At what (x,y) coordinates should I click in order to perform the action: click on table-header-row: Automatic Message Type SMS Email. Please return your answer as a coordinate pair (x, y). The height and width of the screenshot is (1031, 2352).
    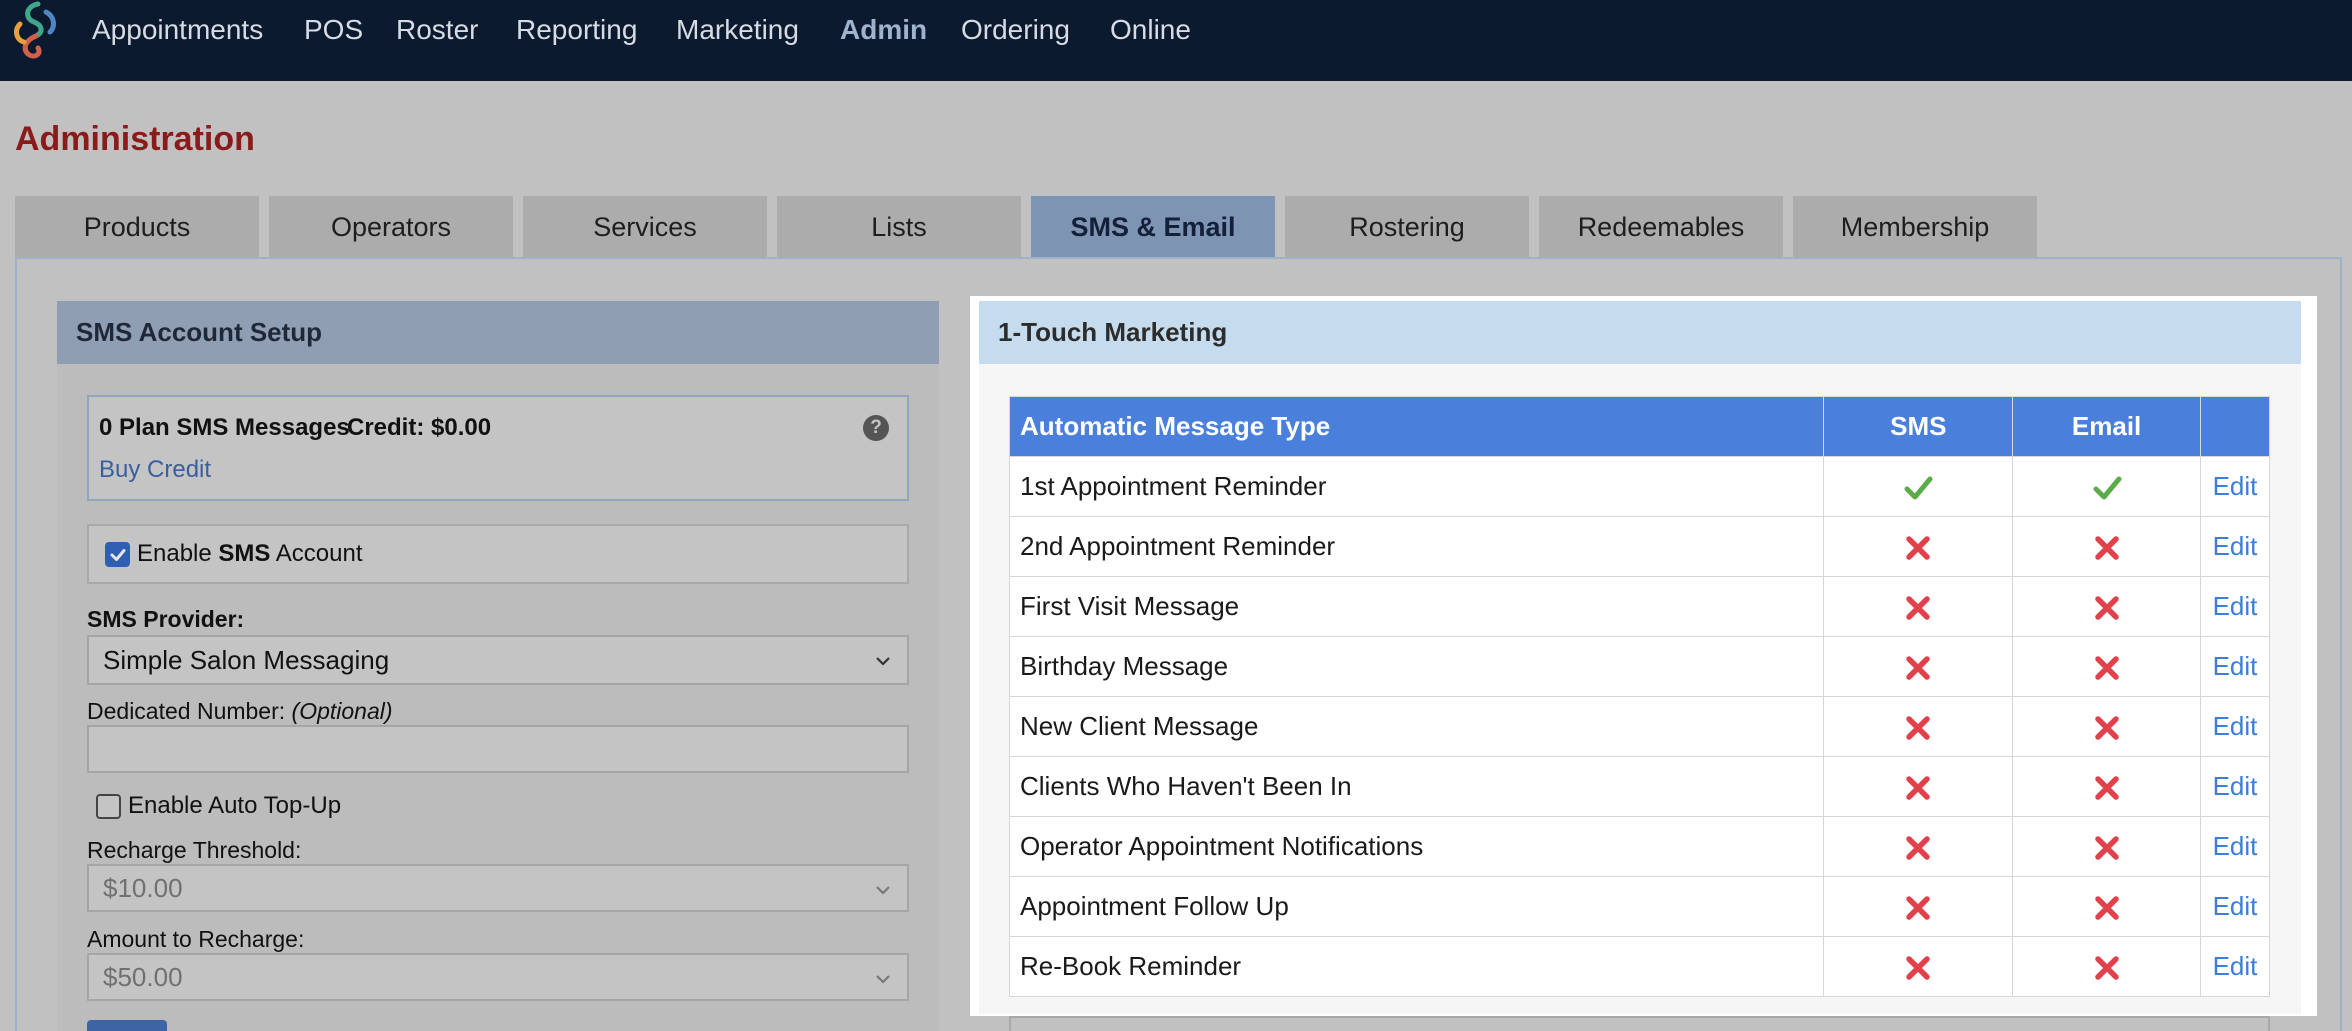
    Looking at the image, I should click on (1639, 426).